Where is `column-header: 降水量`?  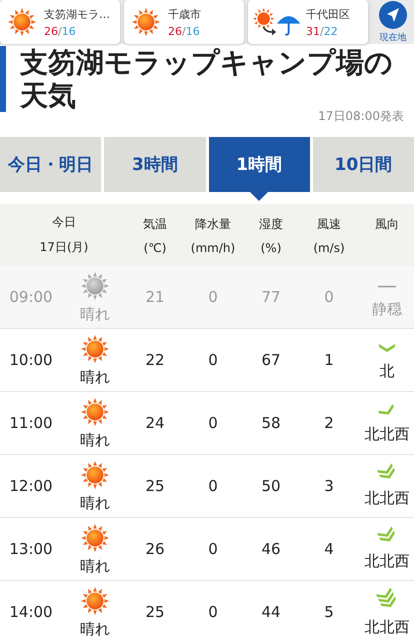 column-header: 降水量 is located at coordinates (213, 224).